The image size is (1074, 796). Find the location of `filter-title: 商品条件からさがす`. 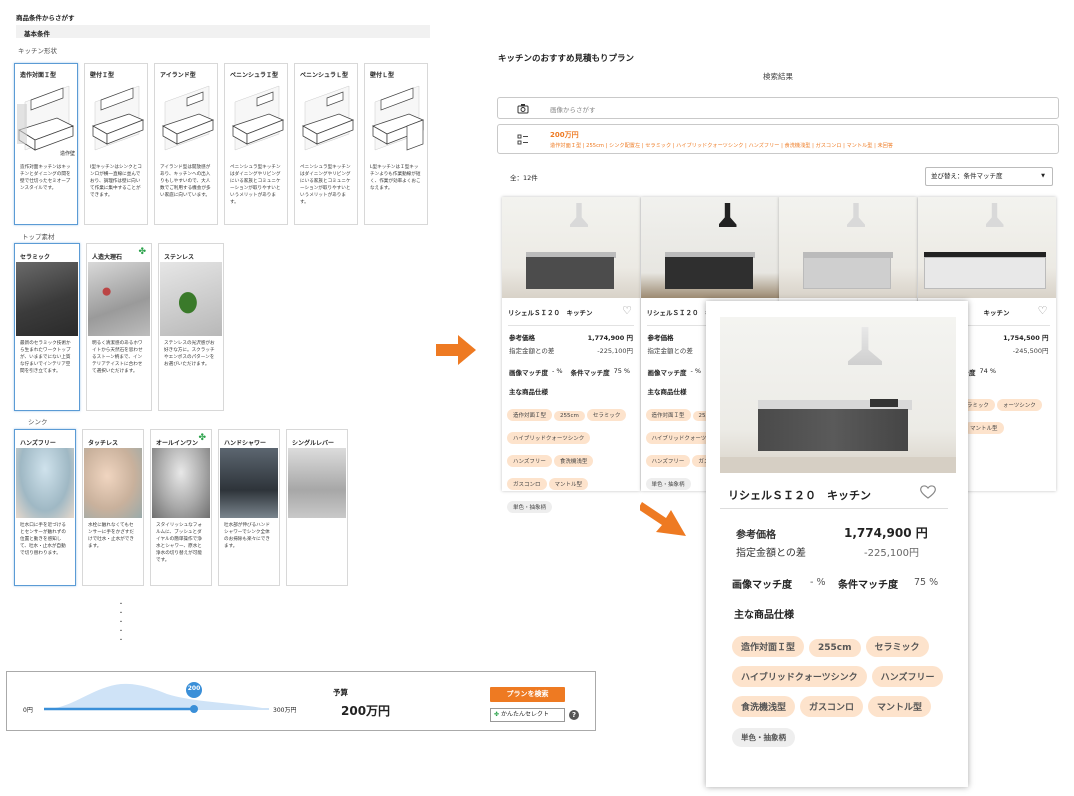

filter-title: 商品条件からさがす is located at coordinates (45, 18).